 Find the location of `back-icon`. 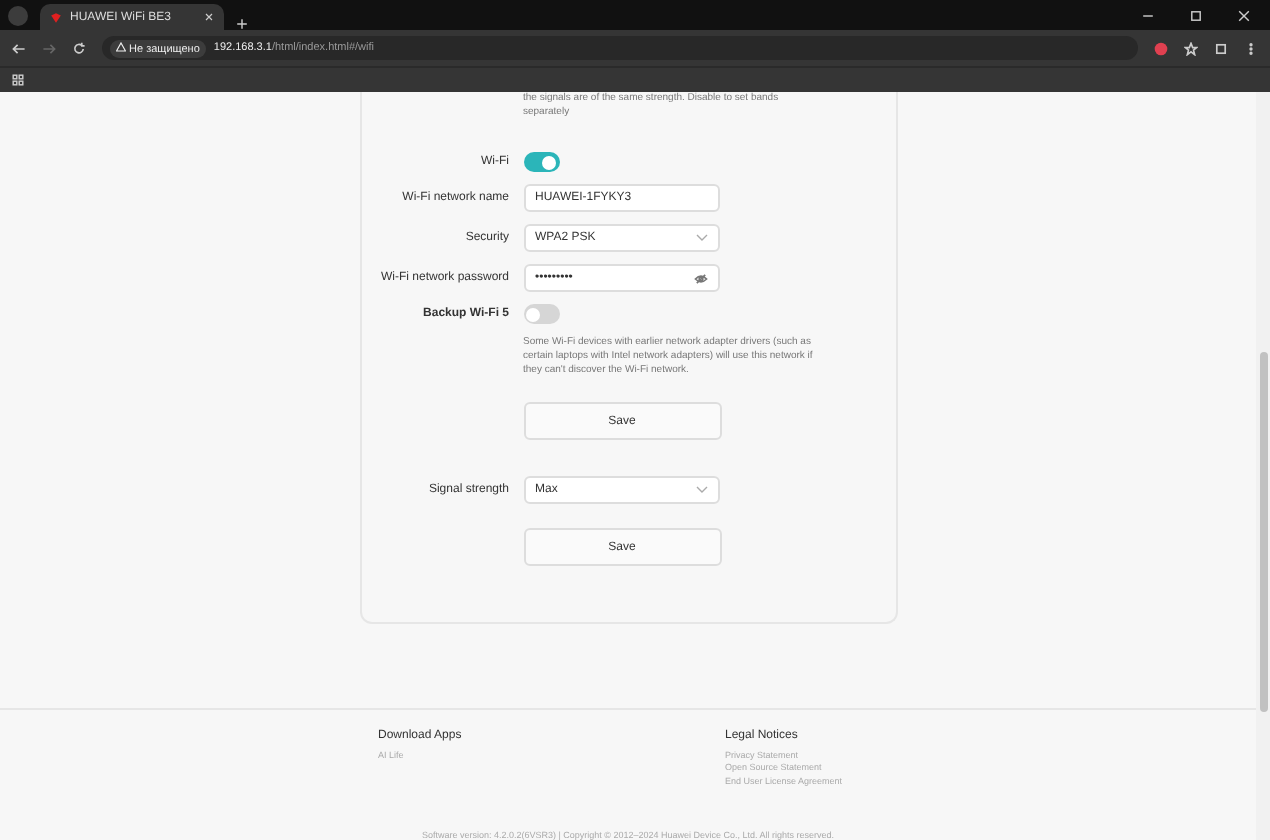

back-icon is located at coordinates (19, 48).